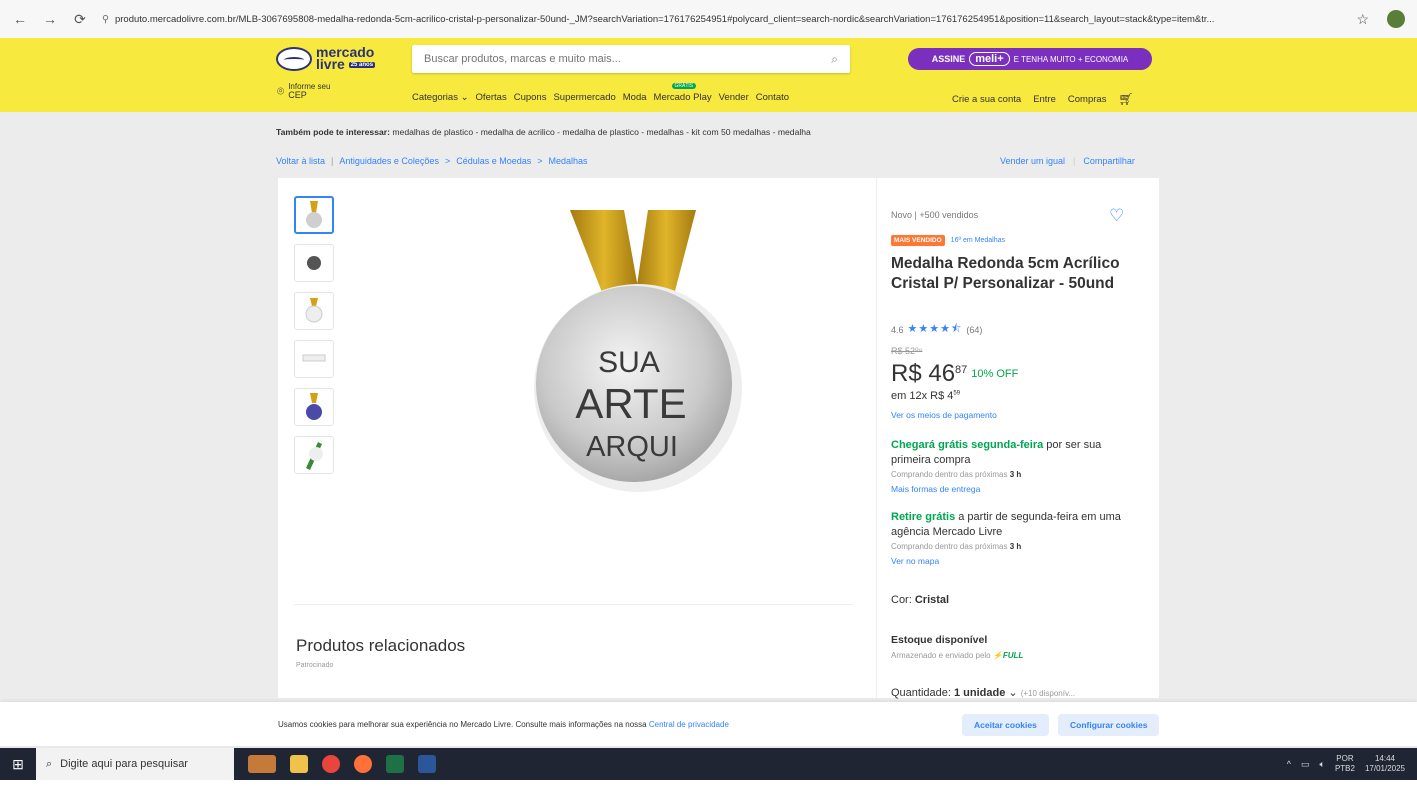 Image resolution: width=1417 pixels, height=786 pixels. What do you see at coordinates (314, 335) in the screenshot?
I see `thumbnail-list` at bounding box center [314, 335].